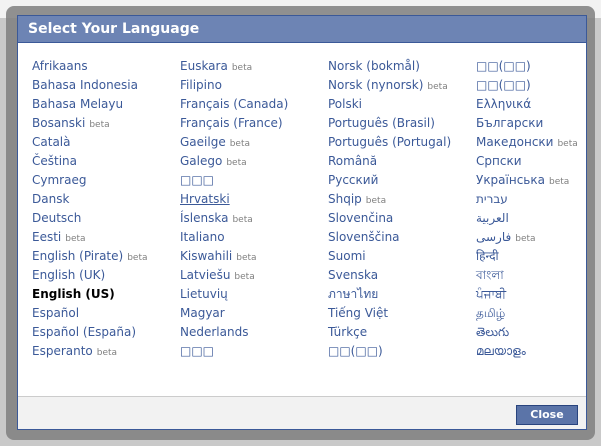 This screenshot has height=446, width=601. I want to click on language-option: Français (France), so click(234, 123).